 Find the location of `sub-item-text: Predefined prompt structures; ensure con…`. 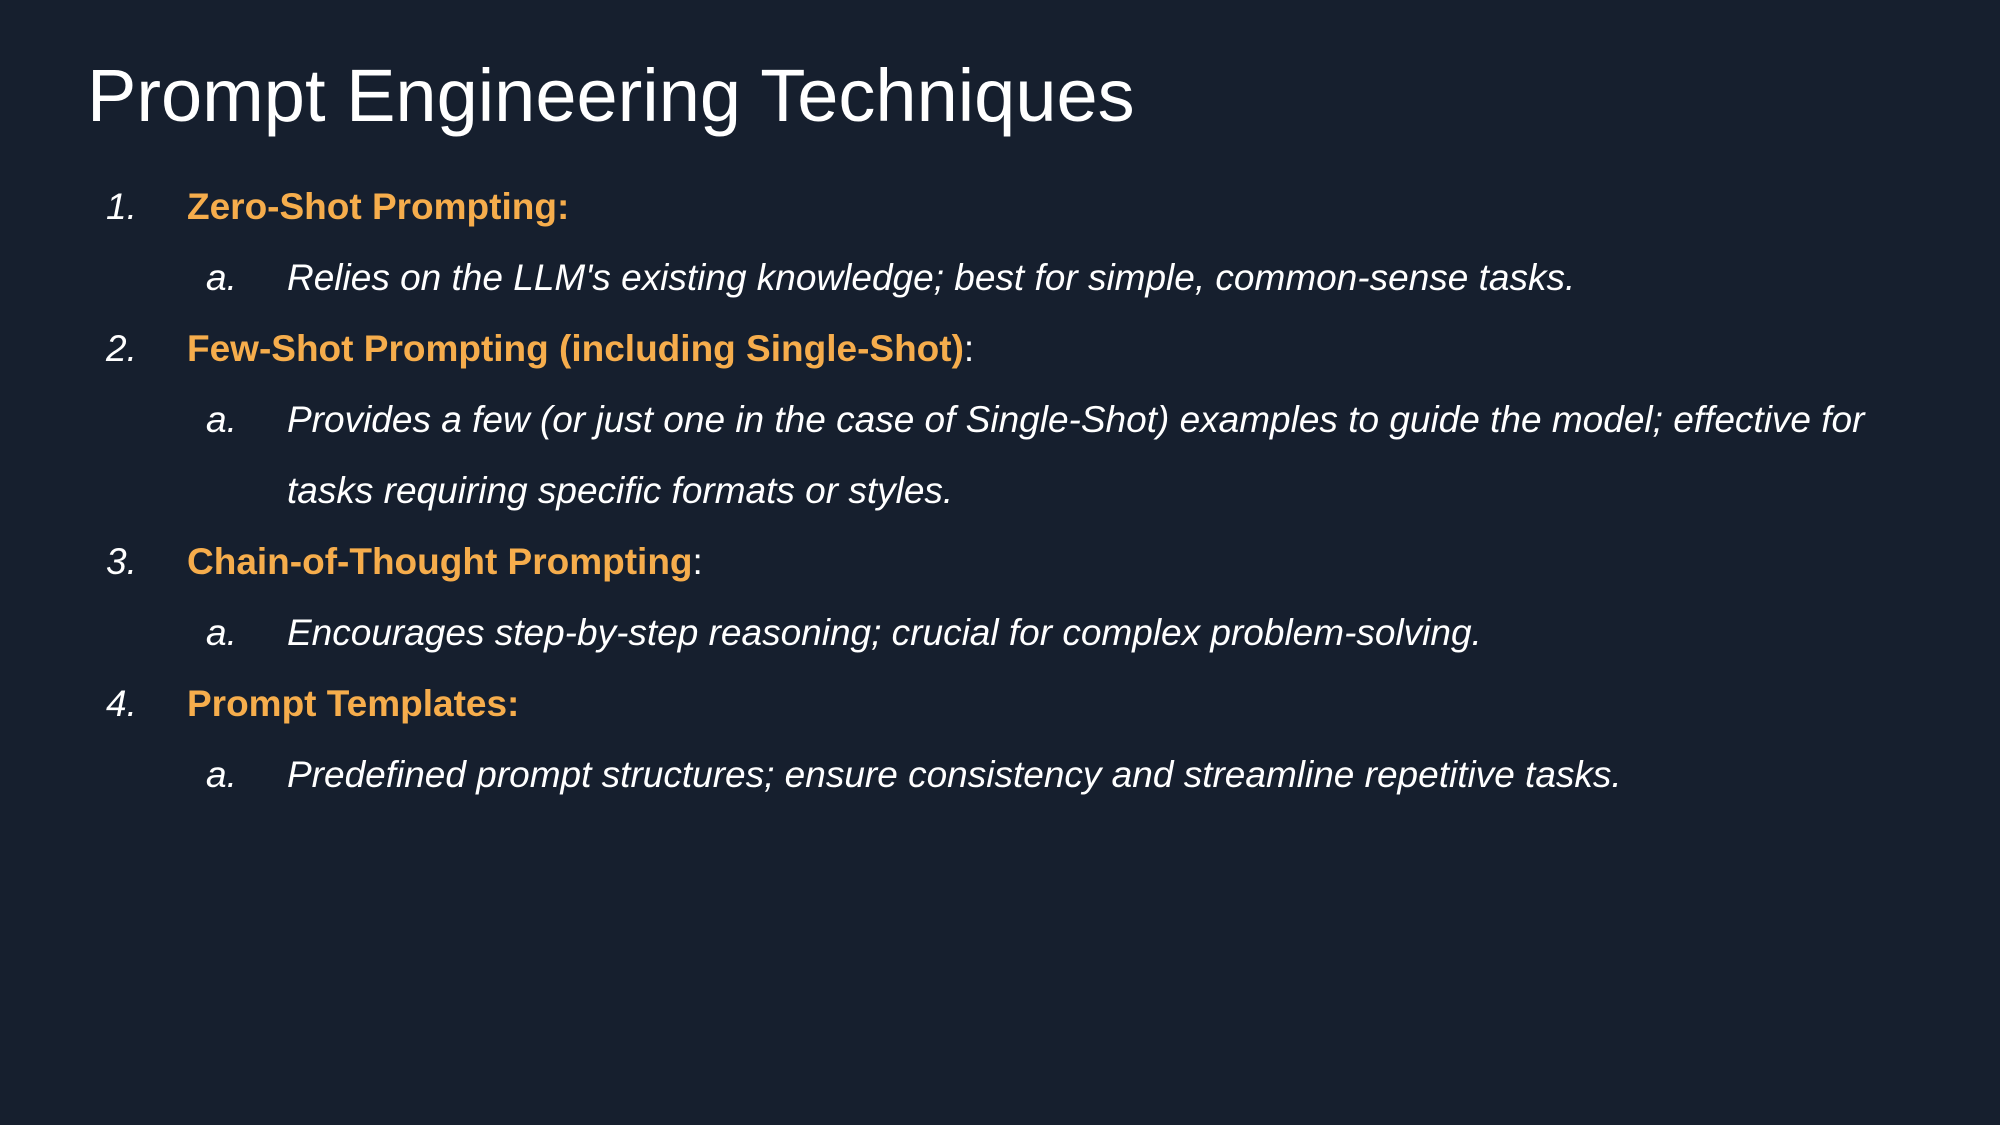

sub-item-text: Predefined prompt structures; ensure con… is located at coordinates (954, 774).